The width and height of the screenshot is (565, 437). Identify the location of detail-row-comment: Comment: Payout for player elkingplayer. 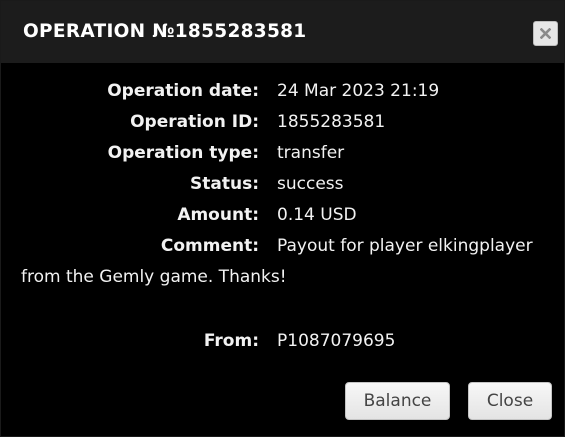
(283, 246).